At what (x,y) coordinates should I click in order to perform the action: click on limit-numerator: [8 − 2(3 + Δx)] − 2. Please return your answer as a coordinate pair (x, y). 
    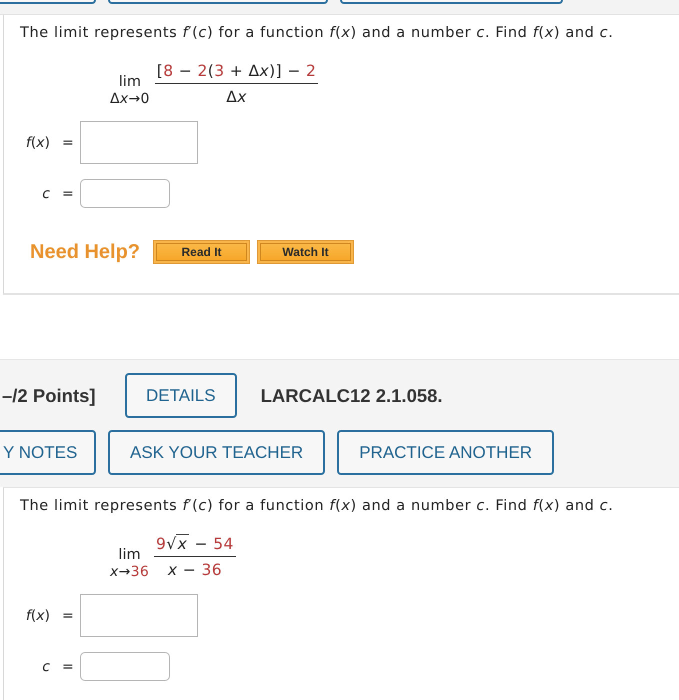
    Looking at the image, I should click on (237, 70).